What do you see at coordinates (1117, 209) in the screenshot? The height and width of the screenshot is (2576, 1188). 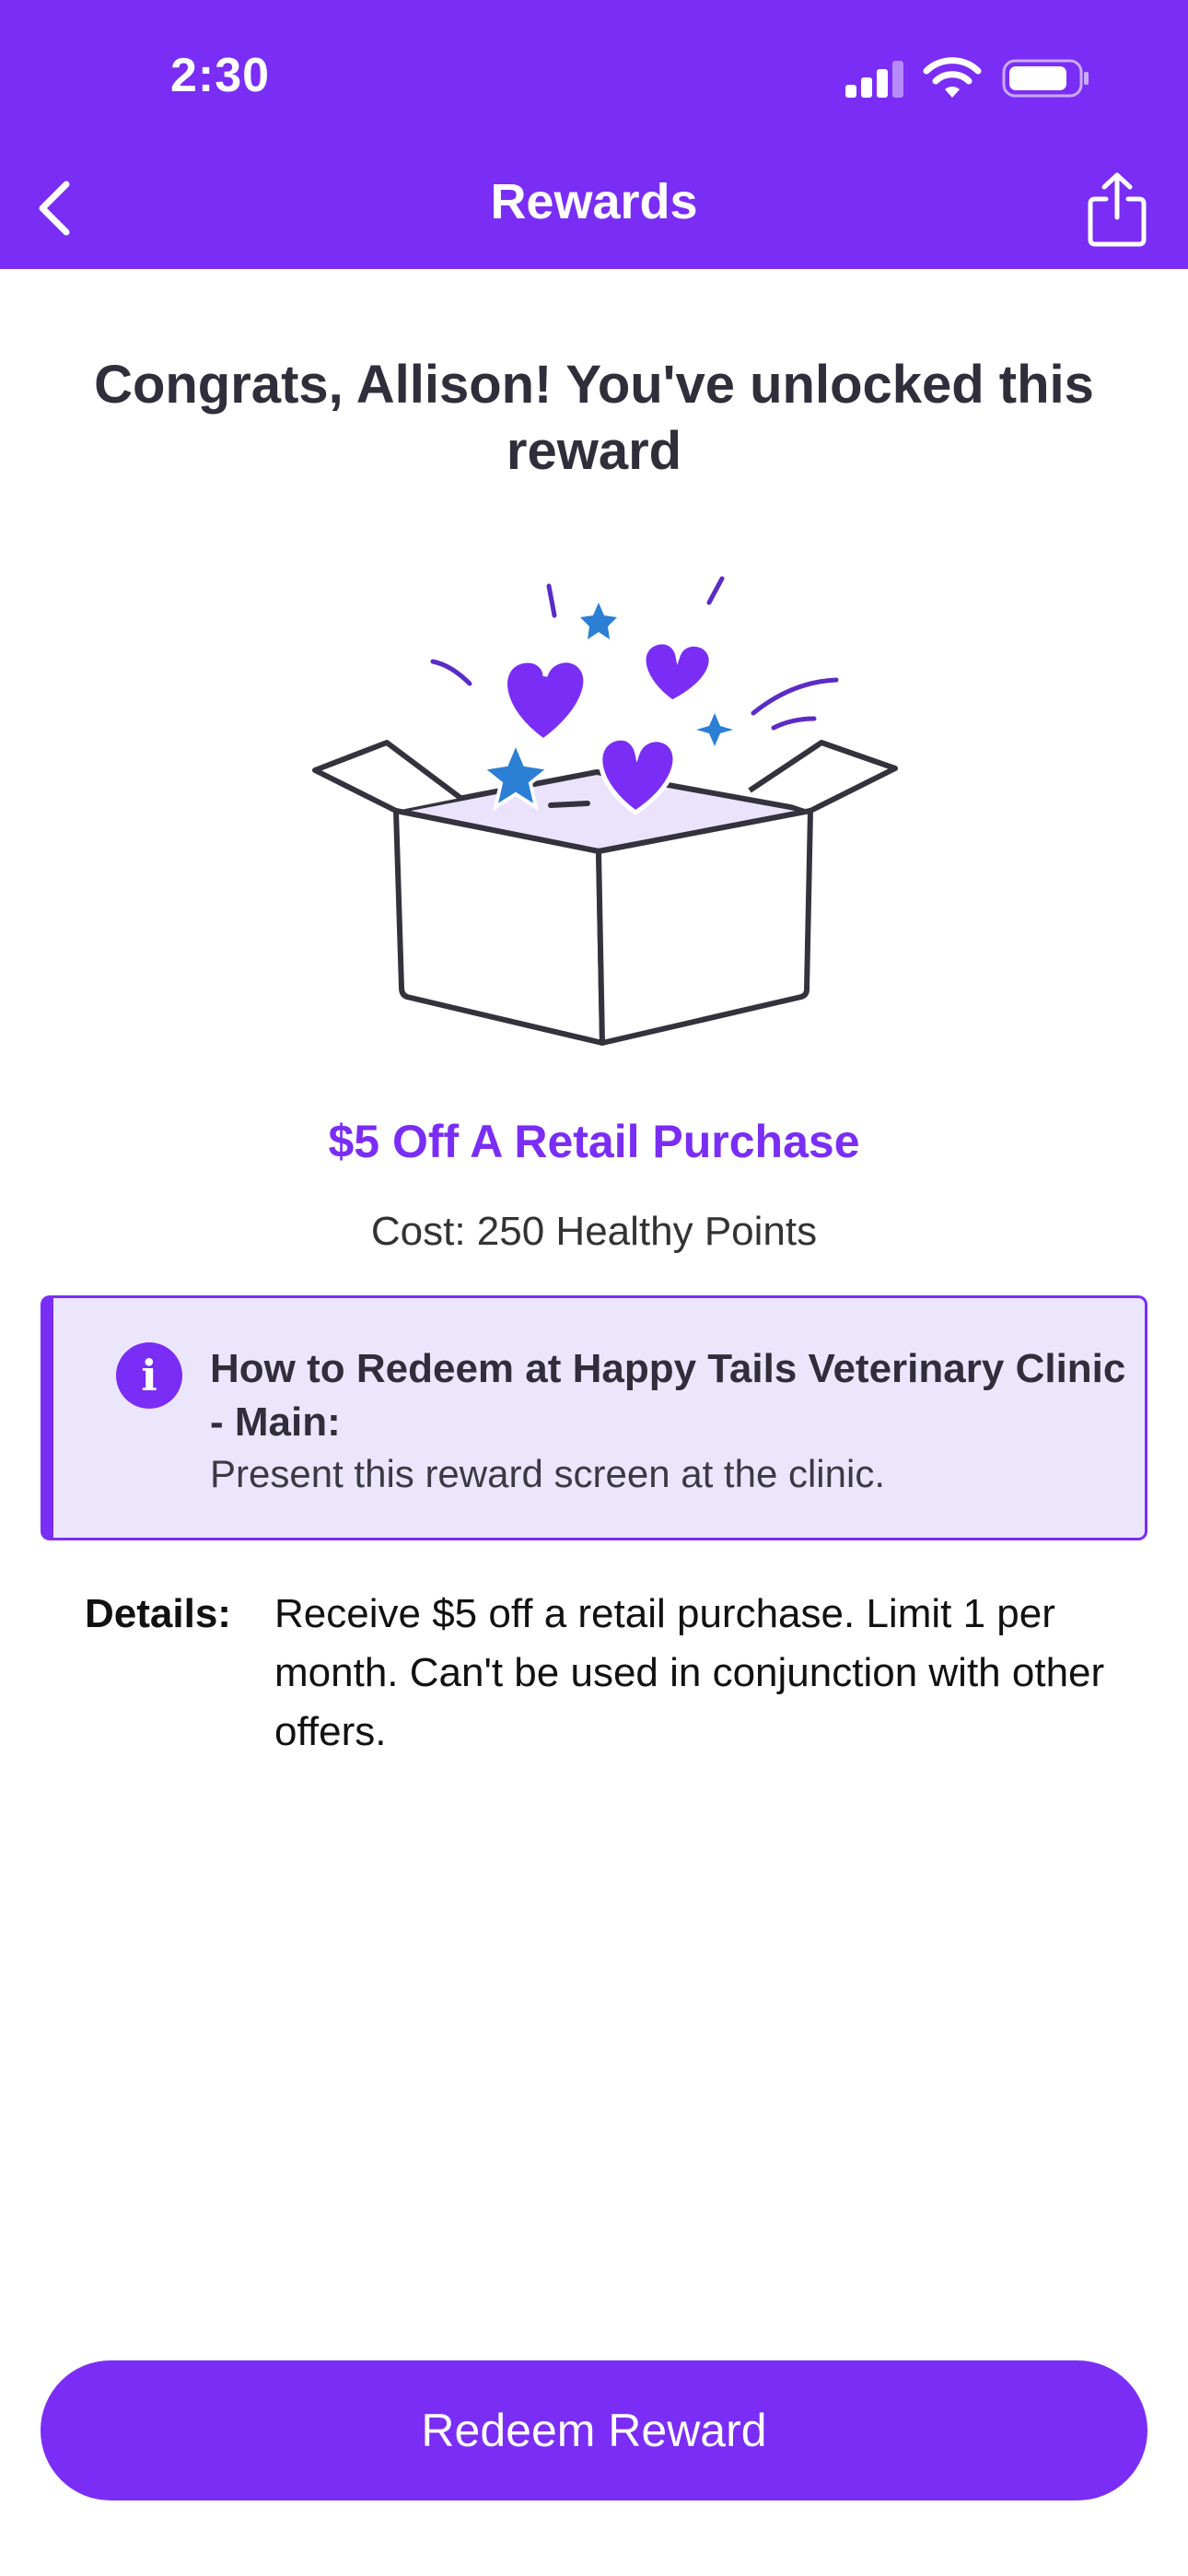 I see `share-icon` at bounding box center [1117, 209].